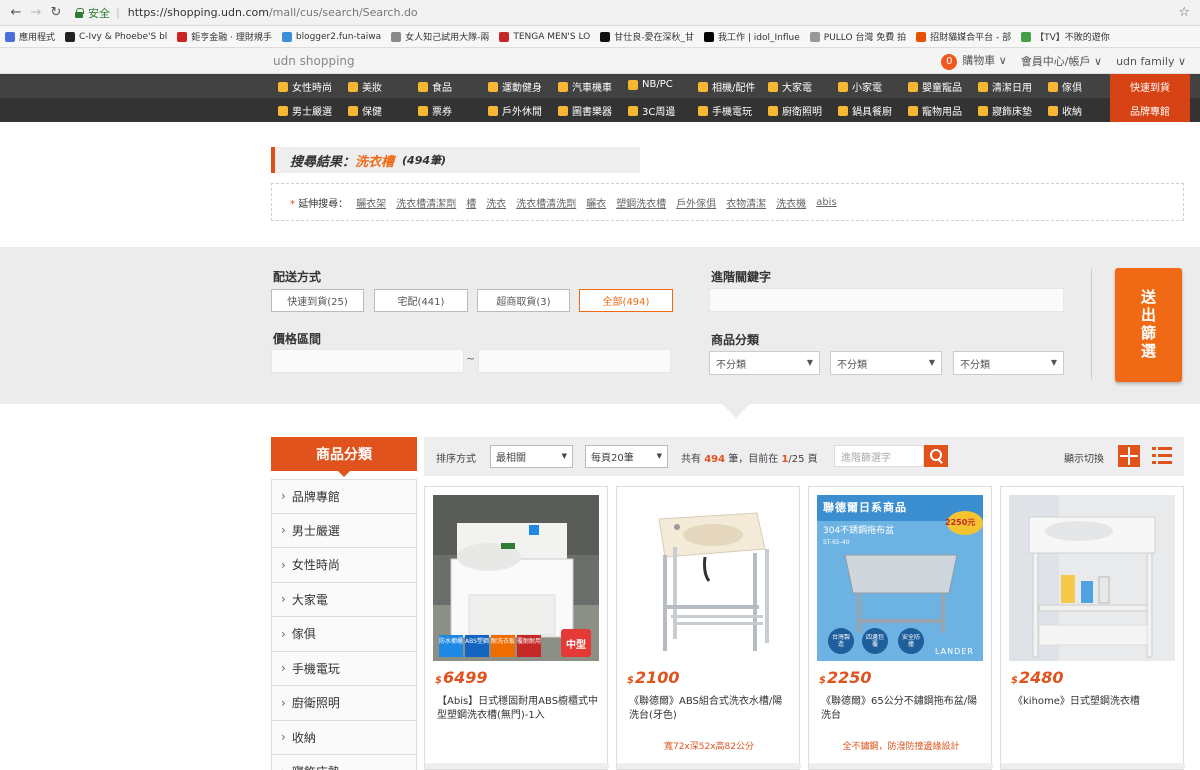 This screenshot has height=770, width=1200. What do you see at coordinates (515, 110) in the screenshot?
I see `category-nav-item: 戶外休閒` at bounding box center [515, 110].